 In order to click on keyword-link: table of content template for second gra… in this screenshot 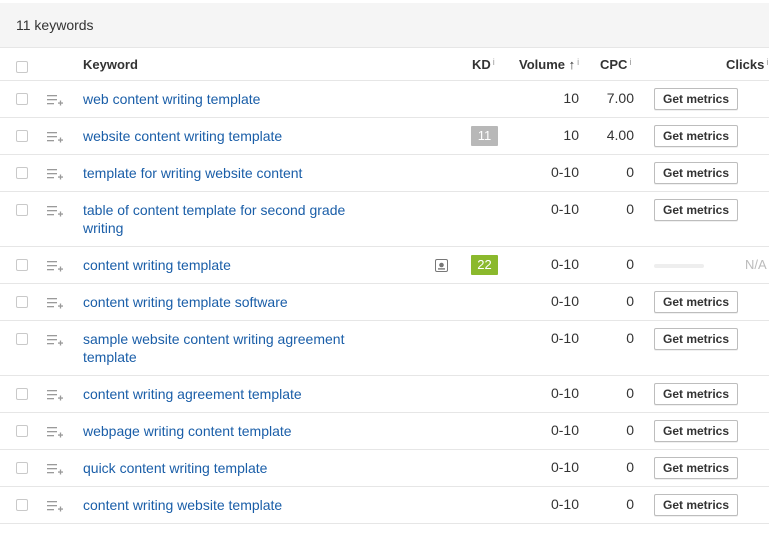, I will do `click(223, 219)`.